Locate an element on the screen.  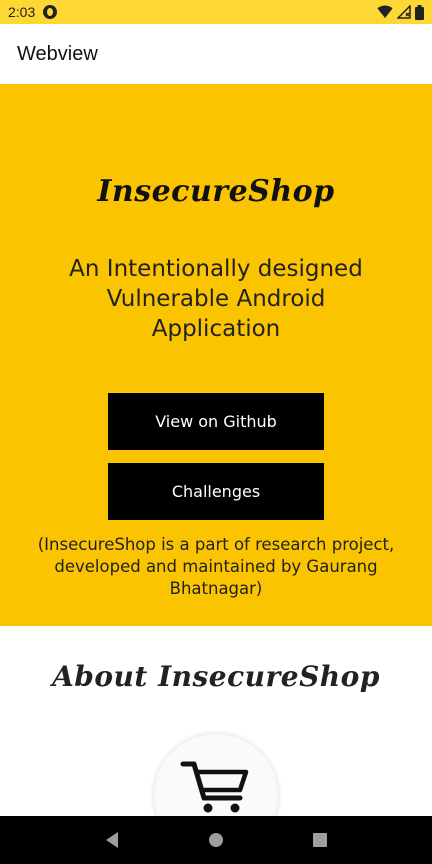
battery-icon is located at coordinates (419, 12).